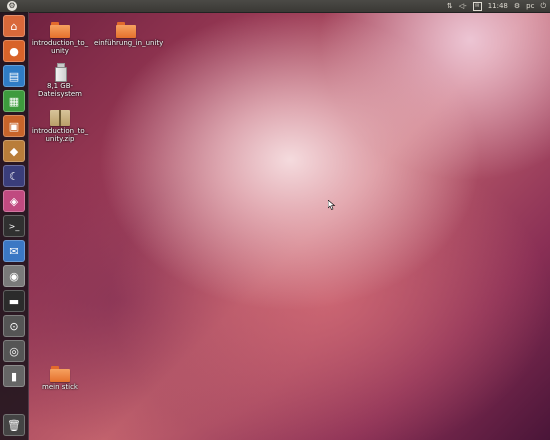 This screenshot has height=440, width=550. Describe the element at coordinates (60, 90) in the screenshot. I see `desktop-icon-label: 8,1 GB-Dateisystem` at that location.